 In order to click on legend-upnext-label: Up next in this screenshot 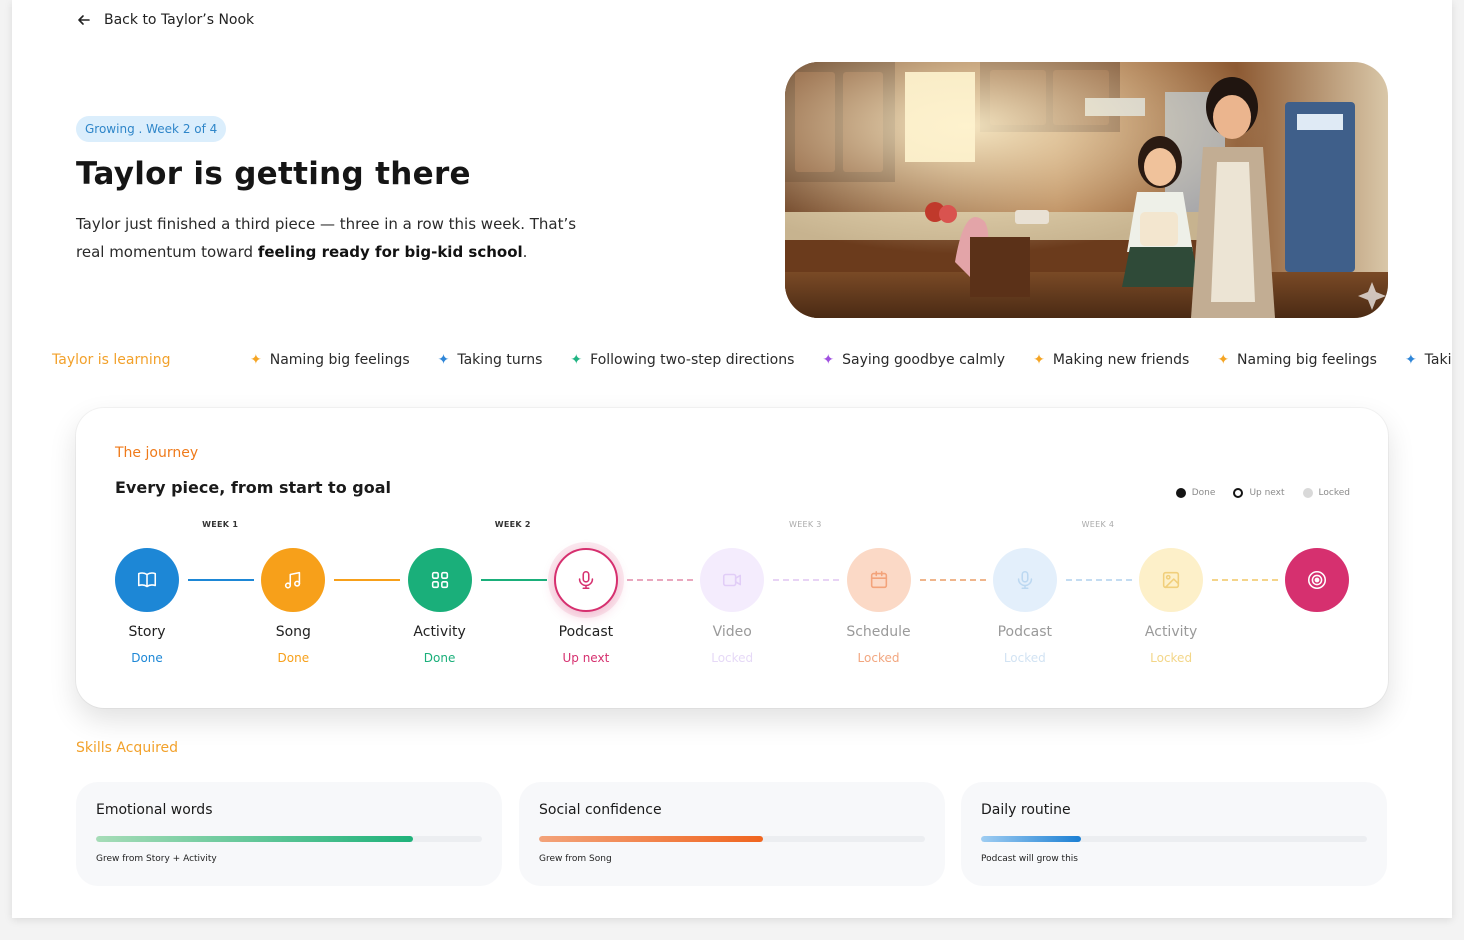, I will do `click(1267, 493)`.